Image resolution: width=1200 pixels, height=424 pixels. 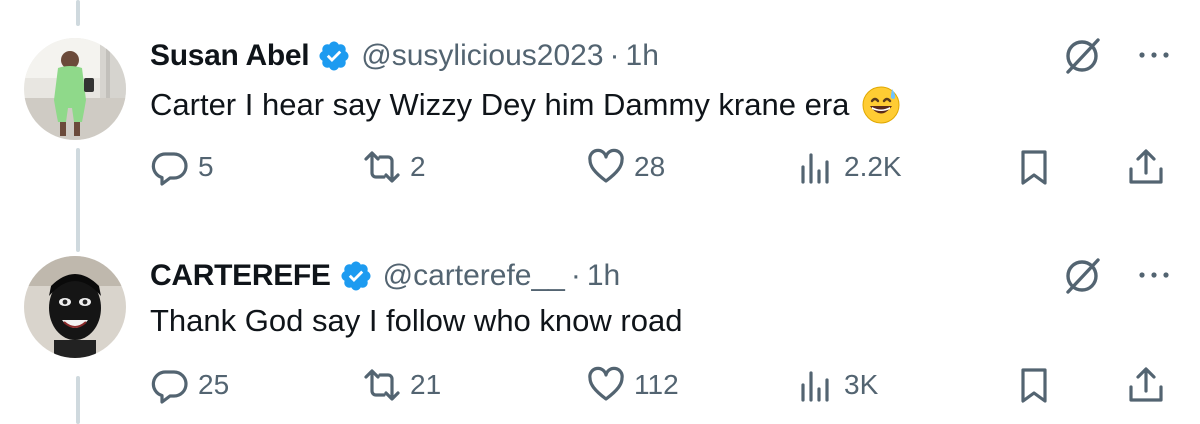 I want to click on action-bar: 25 21 112 3K, so click(x=663, y=385).